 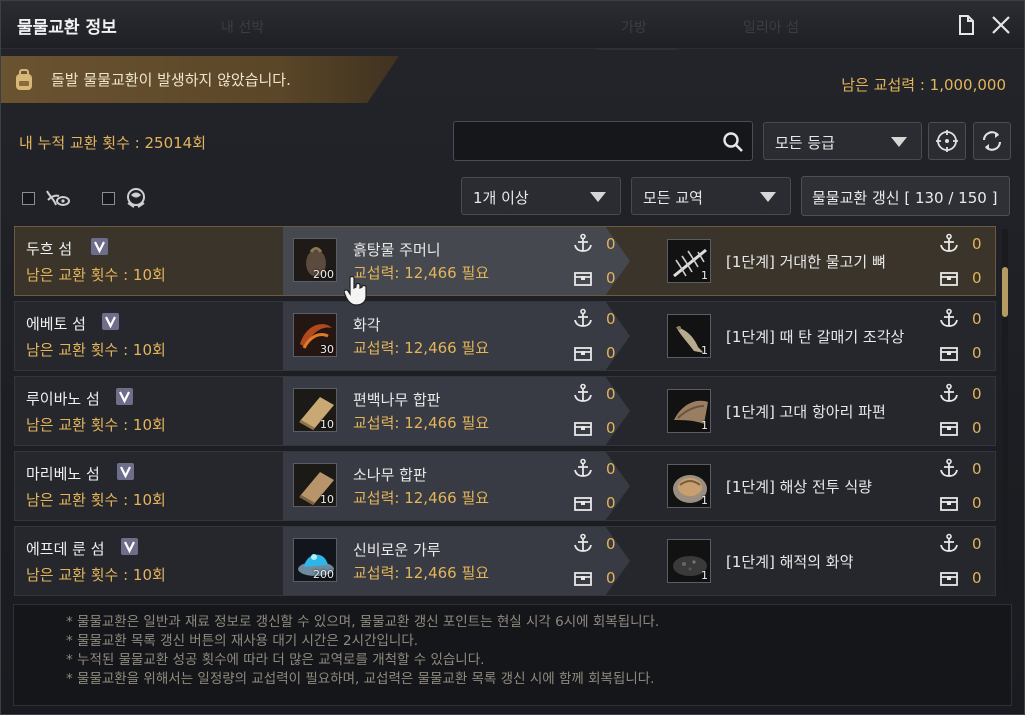 What do you see at coordinates (58, 198) in the screenshot?
I see `fish-eye-icon` at bounding box center [58, 198].